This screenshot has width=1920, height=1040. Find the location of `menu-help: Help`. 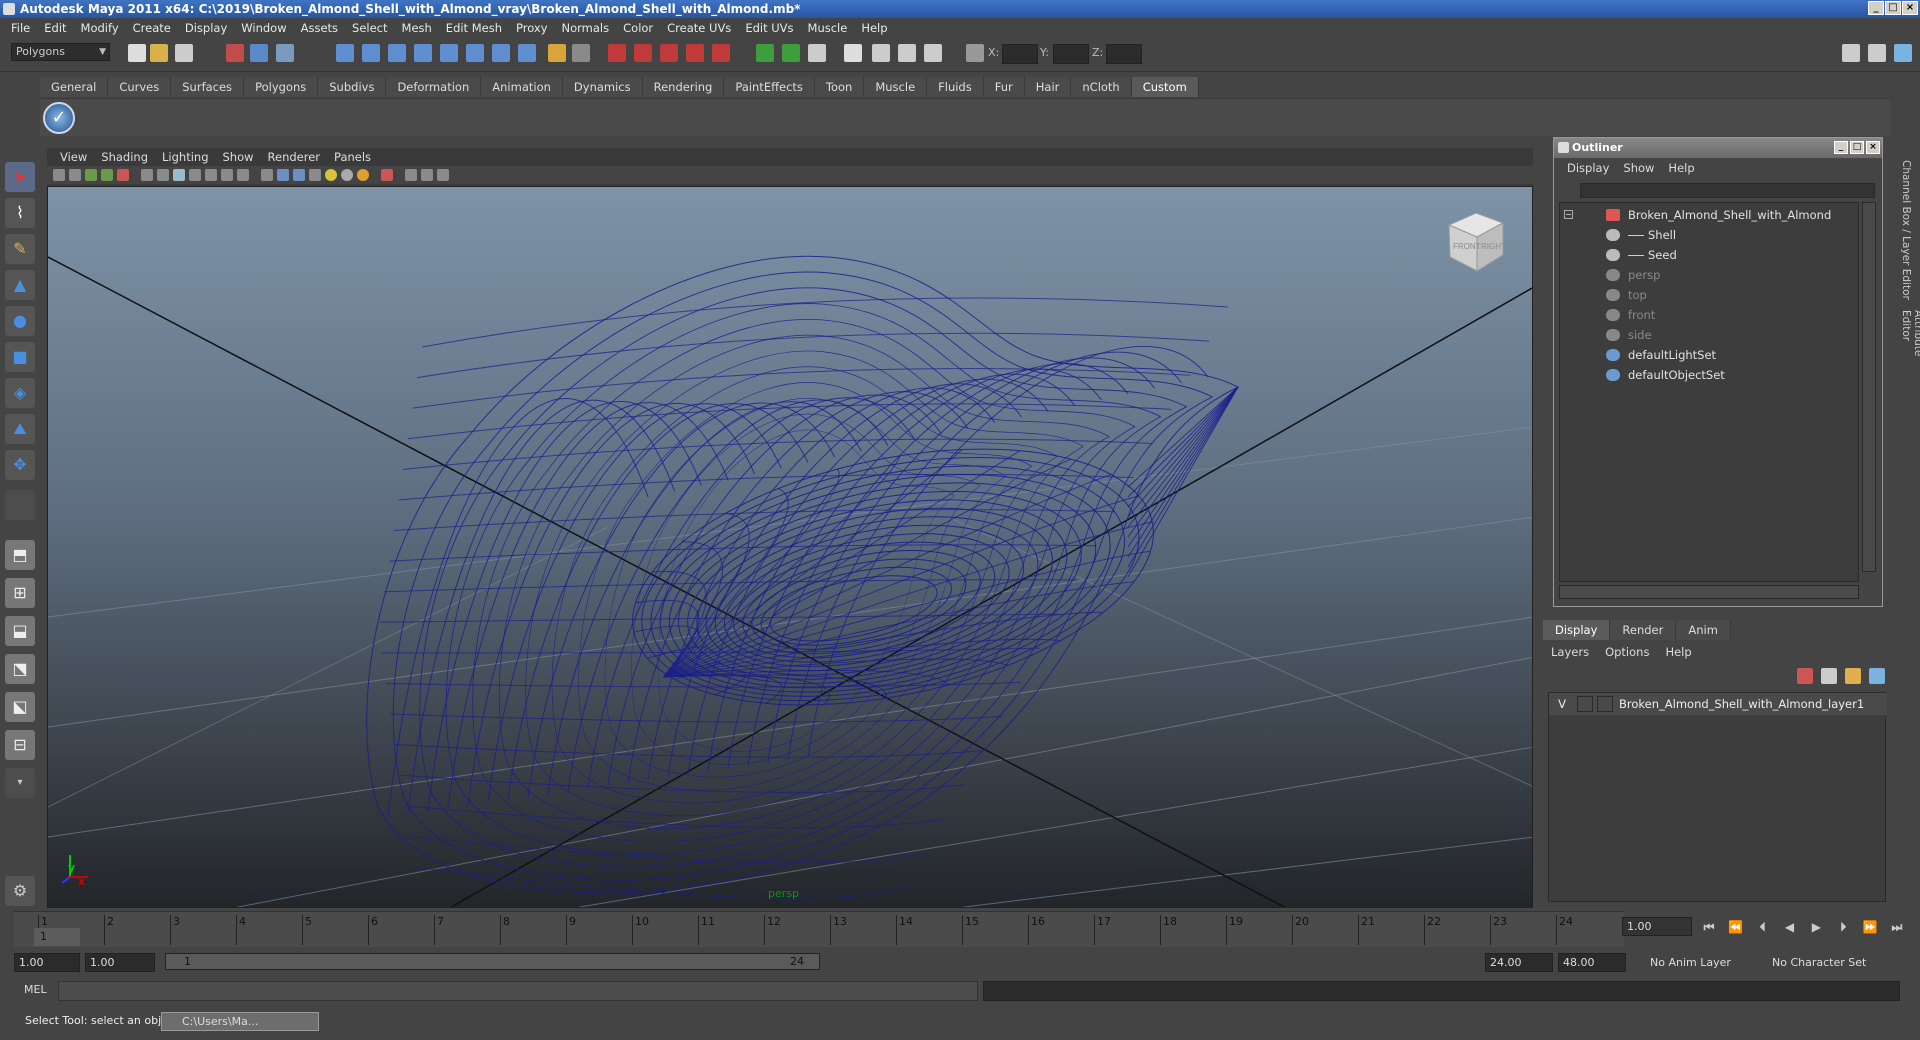

menu-help: Help is located at coordinates (874, 28).